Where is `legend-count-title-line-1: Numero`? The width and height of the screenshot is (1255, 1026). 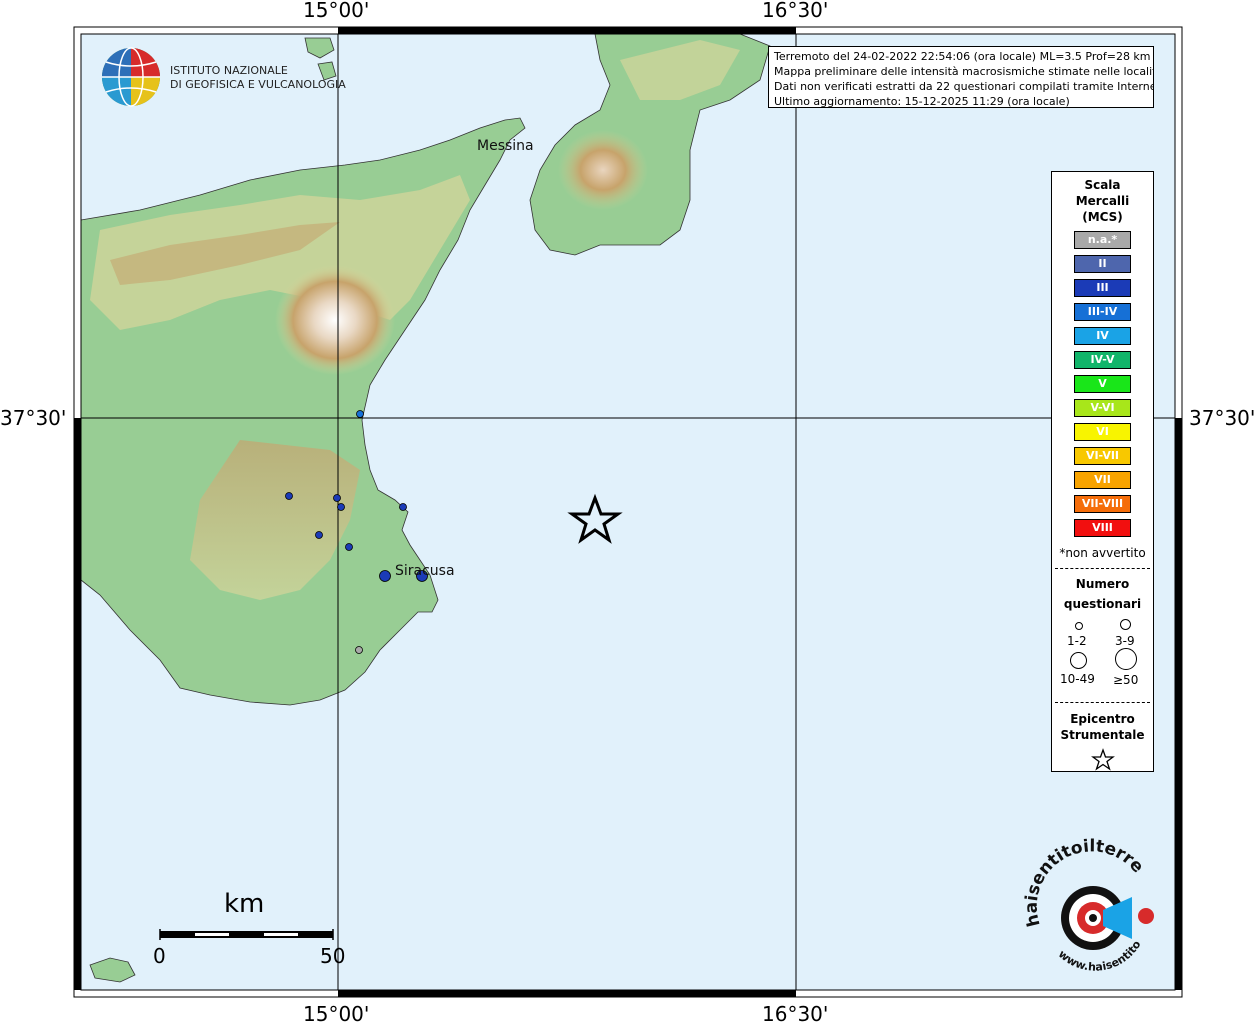
legend-count-title-line-1: Numero is located at coordinates (1102, 584).